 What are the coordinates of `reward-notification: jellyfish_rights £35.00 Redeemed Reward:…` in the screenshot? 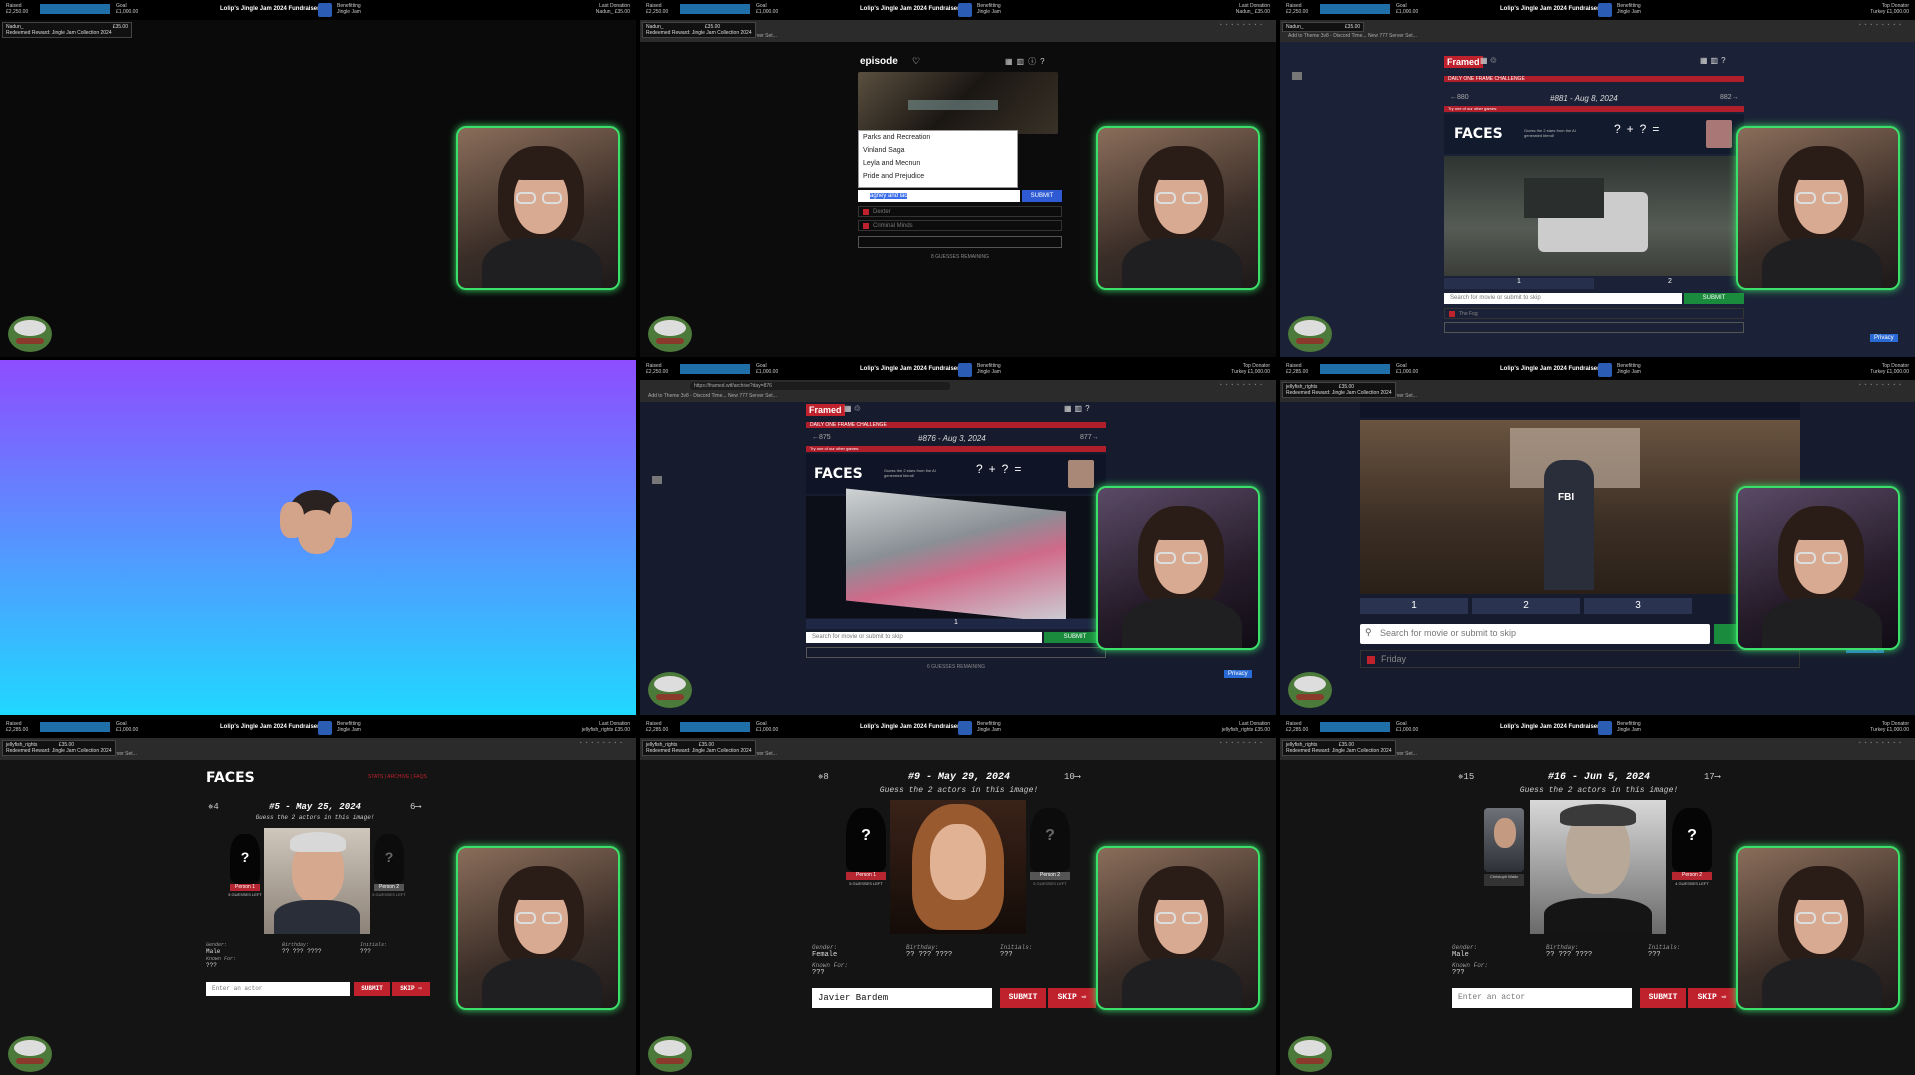 It's located at (699, 748).